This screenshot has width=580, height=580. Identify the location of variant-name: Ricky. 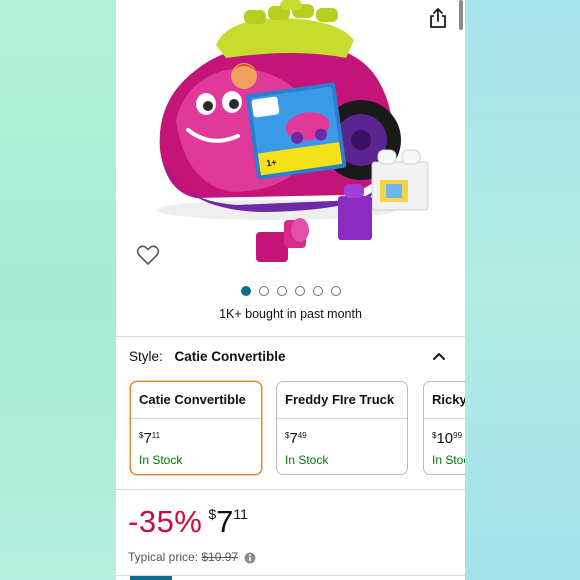
(444, 400).